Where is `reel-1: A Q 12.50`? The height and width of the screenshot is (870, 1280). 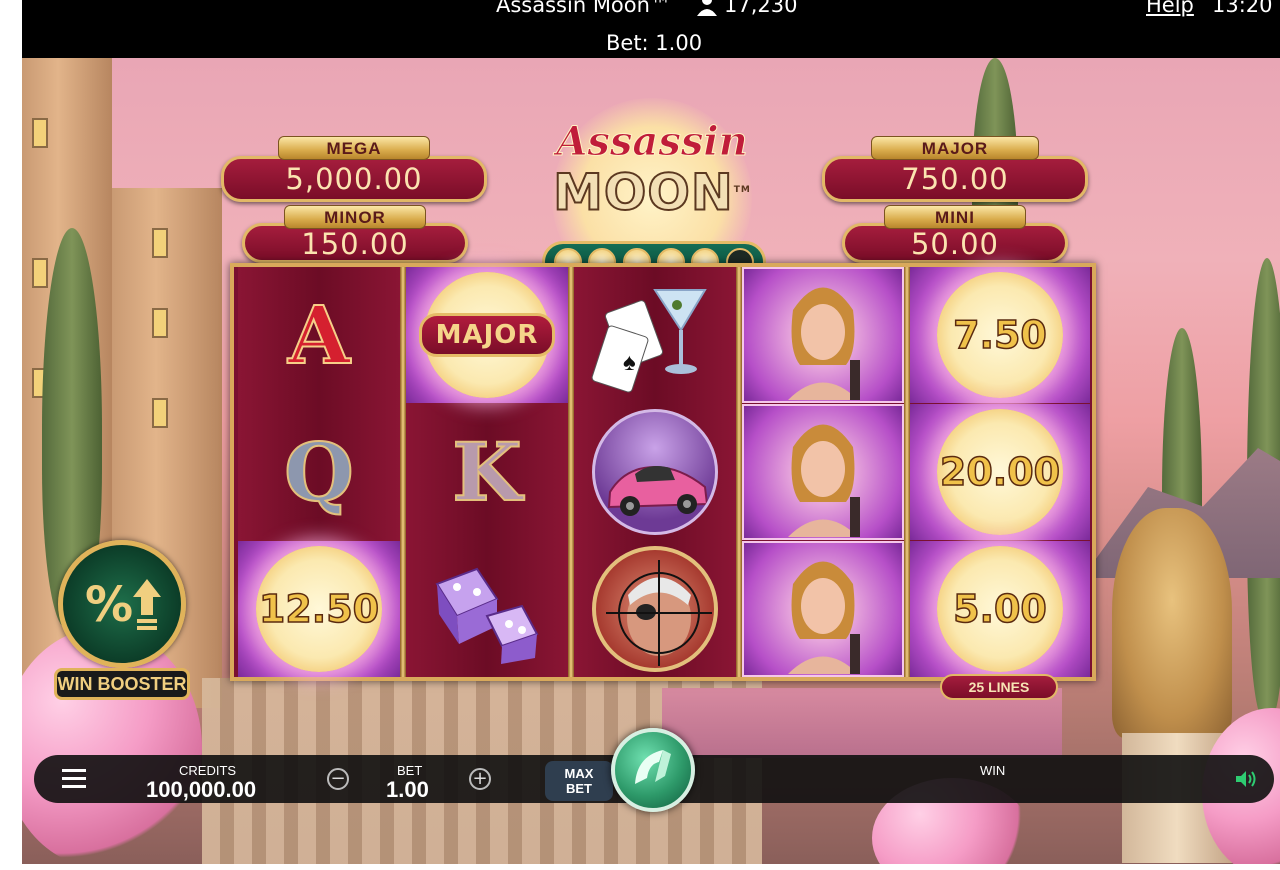 reel-1: A Q 12.50 is located at coordinates (319, 472).